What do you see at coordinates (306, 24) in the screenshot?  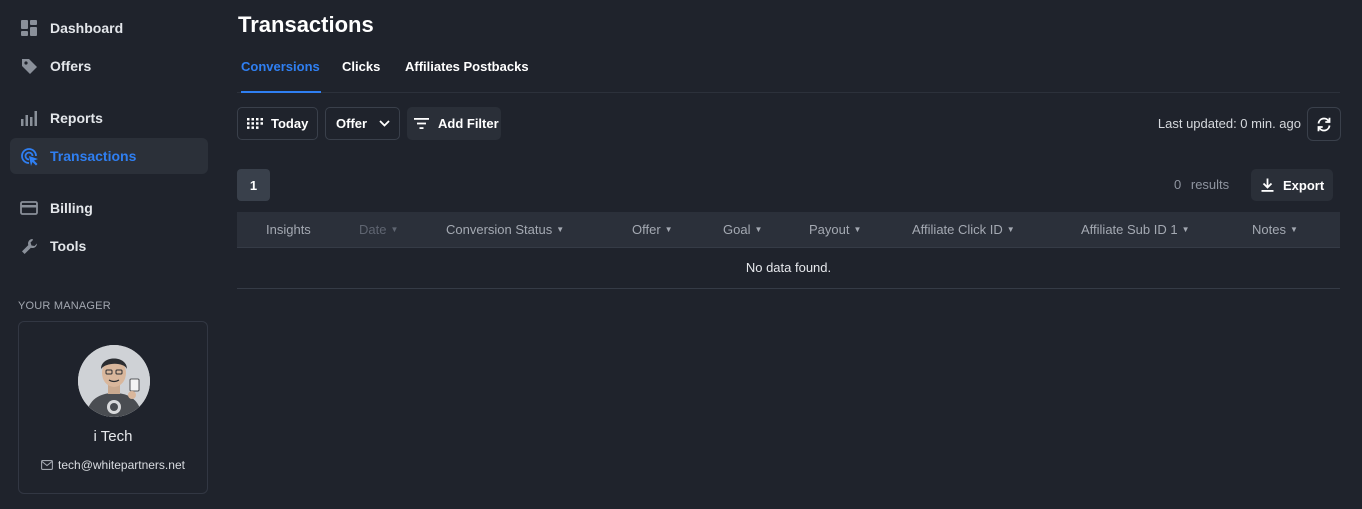 I see `page-title: Transactions` at bounding box center [306, 24].